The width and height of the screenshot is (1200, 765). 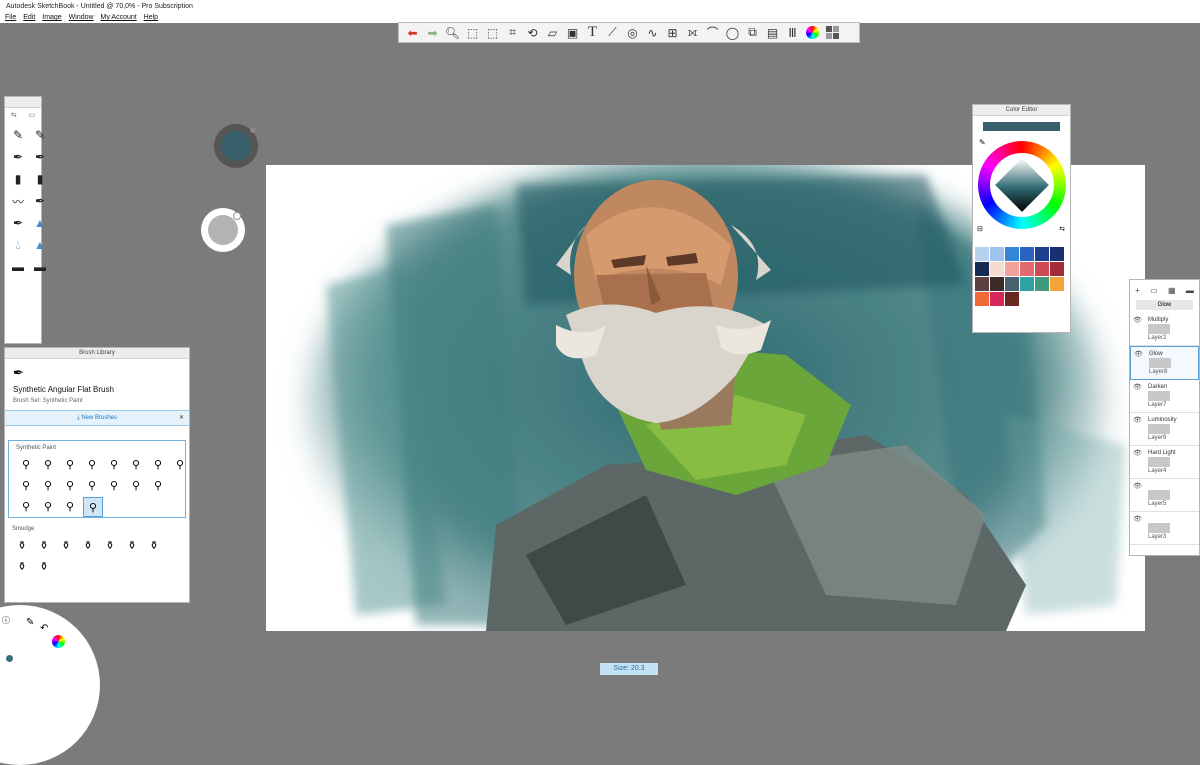 I want to click on color-wheel-icon, so click(x=58, y=641).